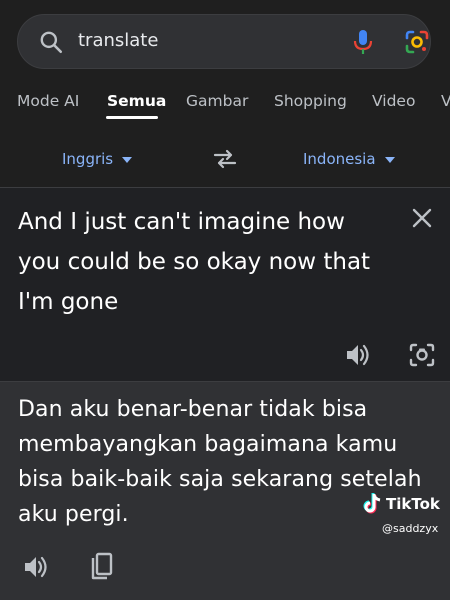 This screenshot has height=600, width=450. I want to click on tab-semua: Semua, so click(136, 101).